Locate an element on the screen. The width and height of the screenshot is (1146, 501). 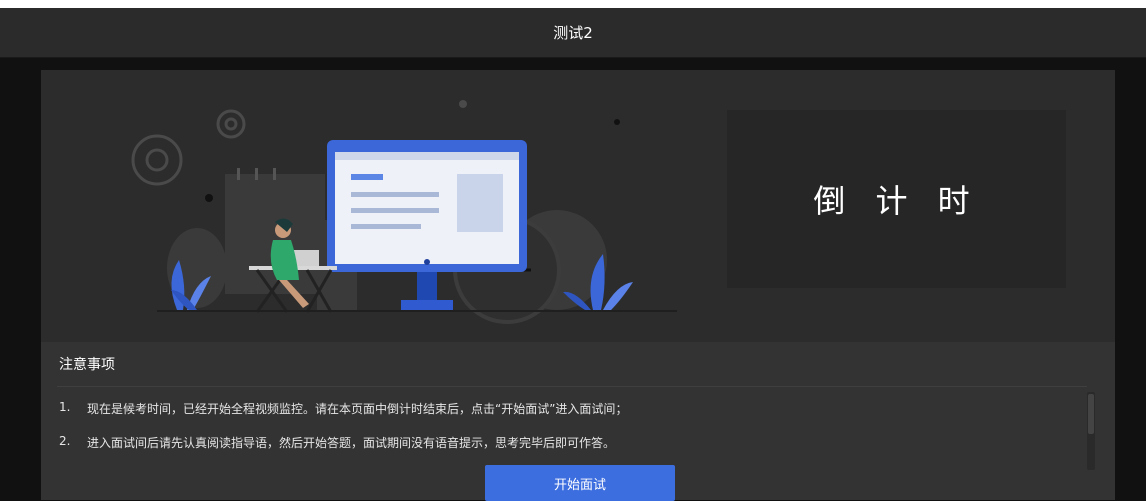
notes-scrollbar is located at coordinates (1091, 431).